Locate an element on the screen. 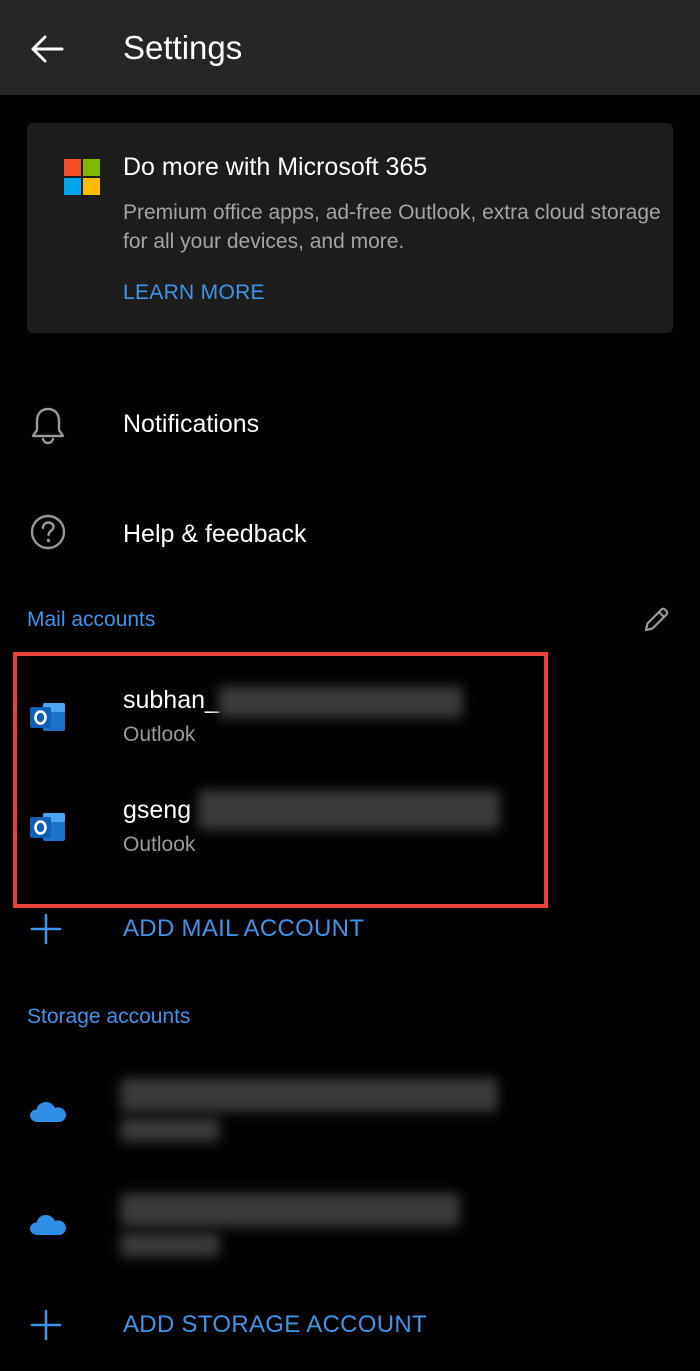  logo-square-yellow is located at coordinates (91, 186).